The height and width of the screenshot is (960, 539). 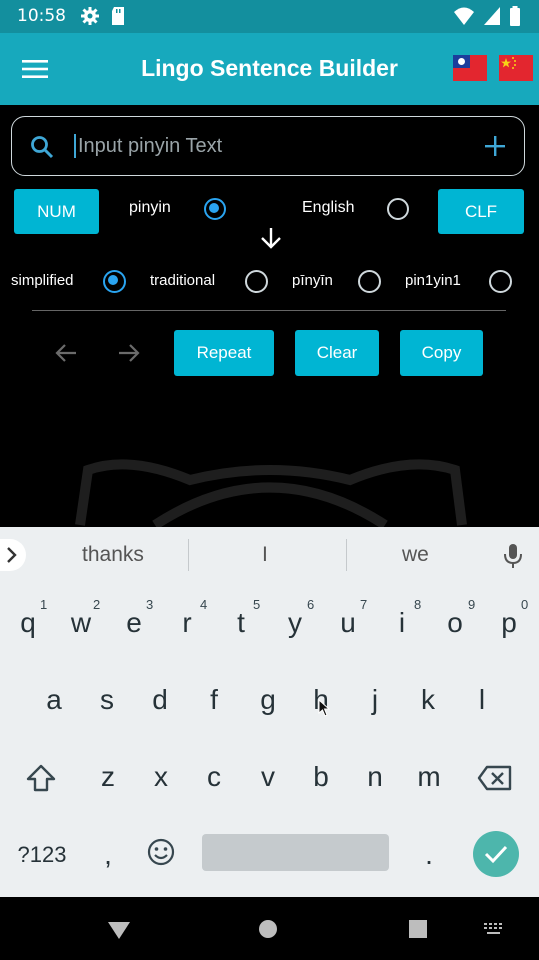 I want to click on background-logo, so click(x=271, y=493).